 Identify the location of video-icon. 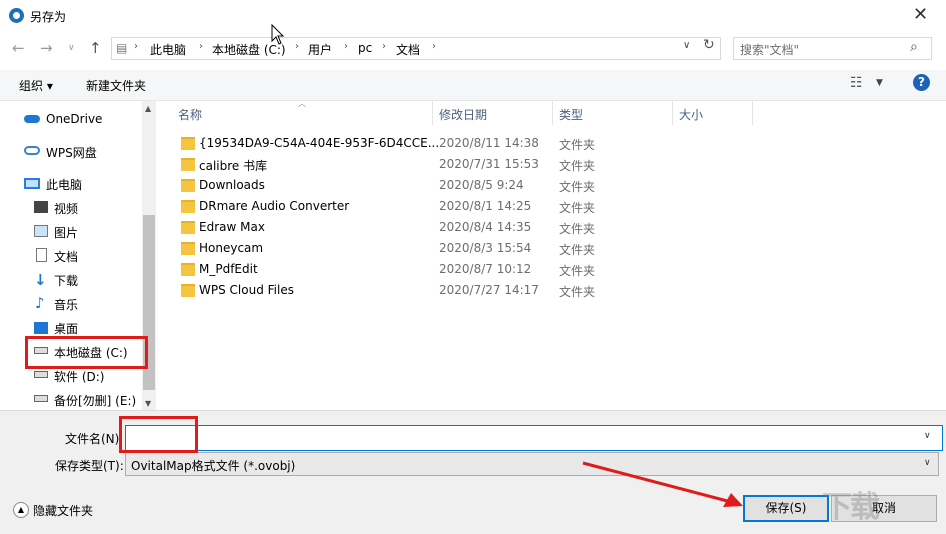
(41, 207).